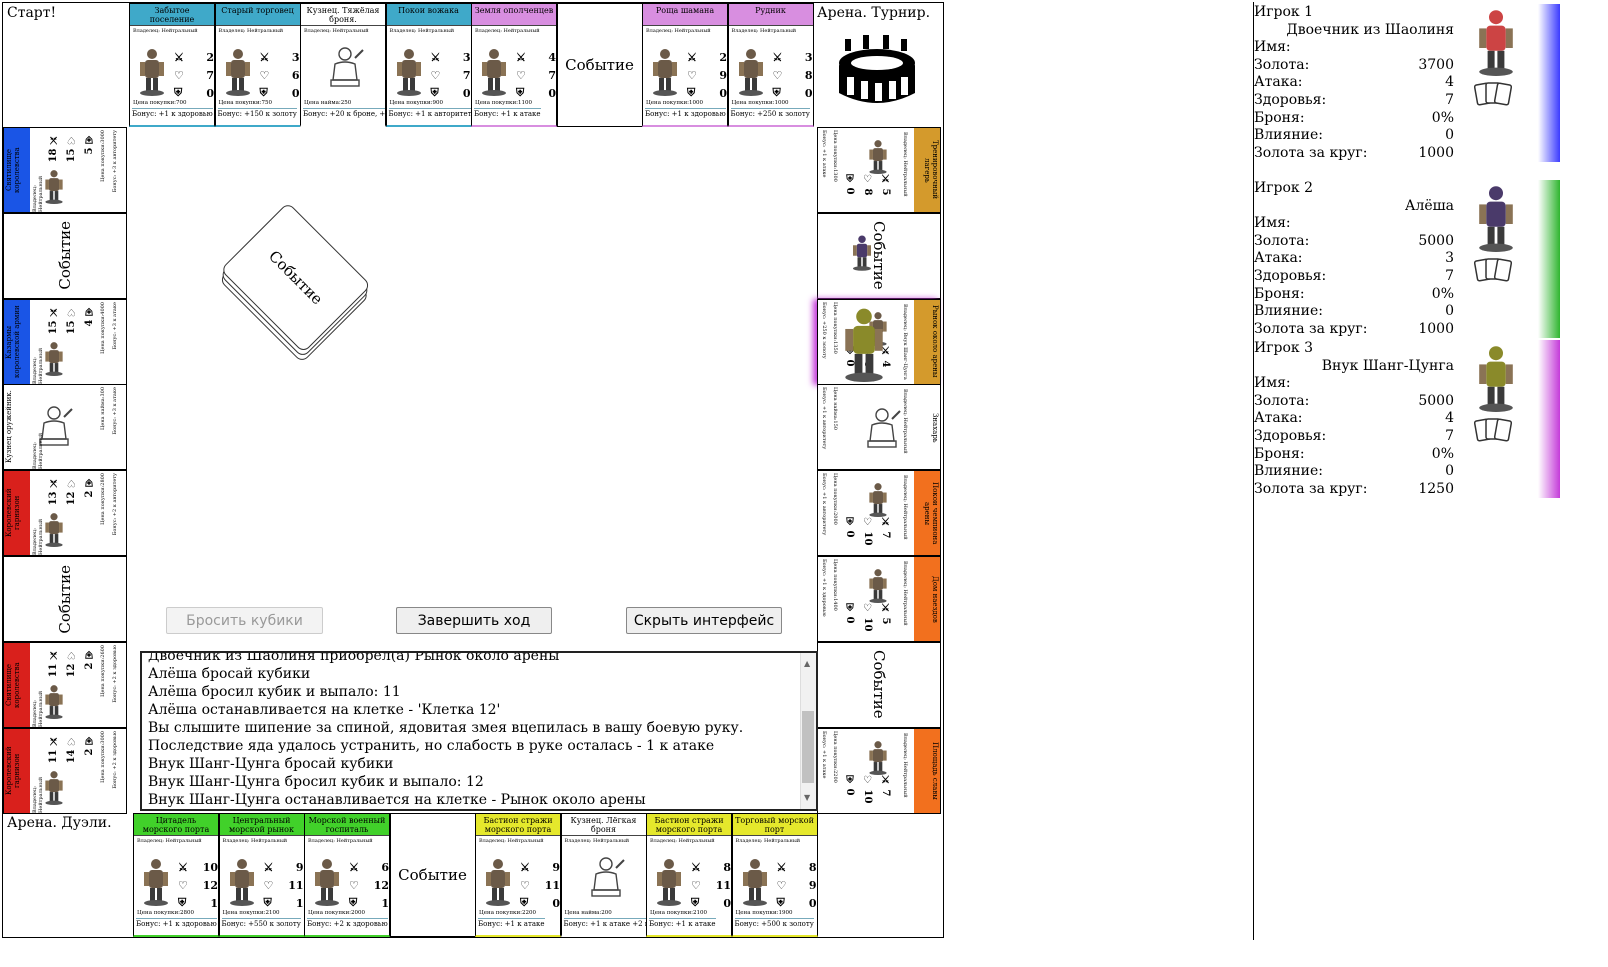  Describe the element at coordinates (53, 155) in the screenshot. I see `stat-attack: 18` at that location.